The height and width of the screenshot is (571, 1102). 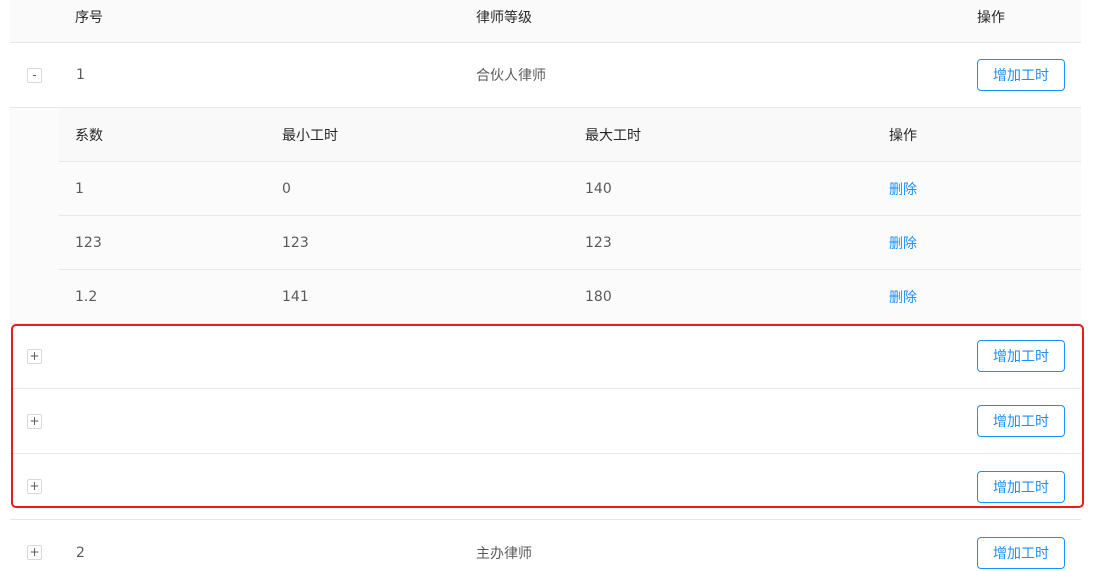 I want to click on collapse-toggle-button: -, so click(x=34, y=75).